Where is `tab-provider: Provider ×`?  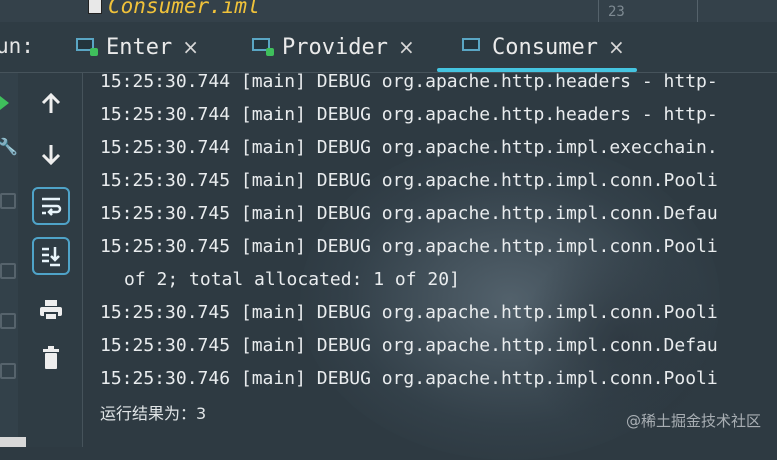
tab-provider: Provider × is located at coordinates (333, 47).